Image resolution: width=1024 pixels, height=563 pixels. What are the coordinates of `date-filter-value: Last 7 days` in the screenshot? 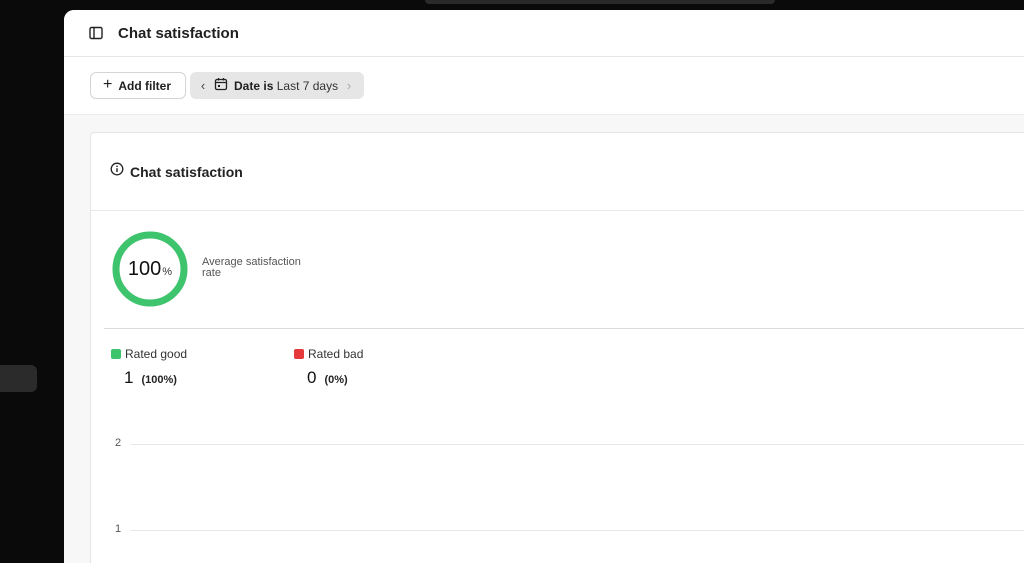 It's located at (307, 85).